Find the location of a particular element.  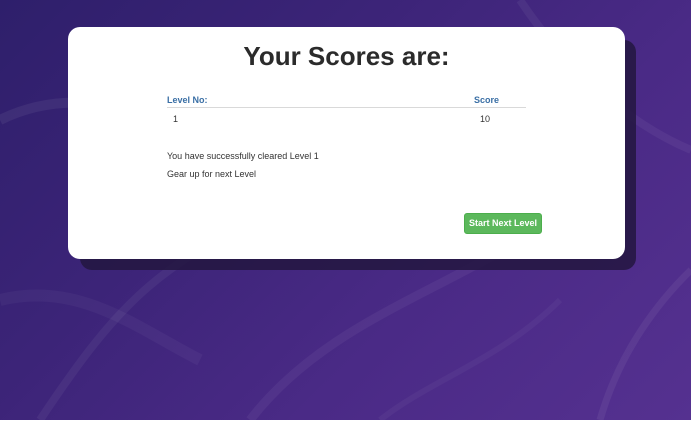

level-cell: 1 is located at coordinates (176, 119).